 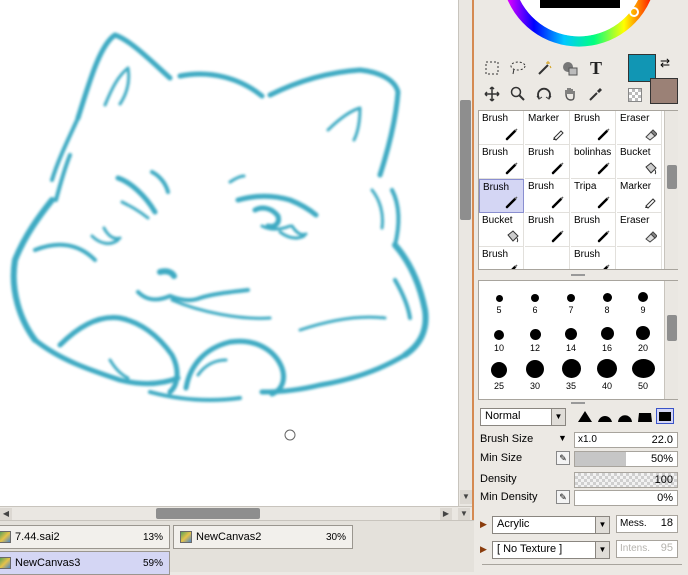 What do you see at coordinates (605, 416) in the screenshot?
I see `brush-shape-round-icon` at bounding box center [605, 416].